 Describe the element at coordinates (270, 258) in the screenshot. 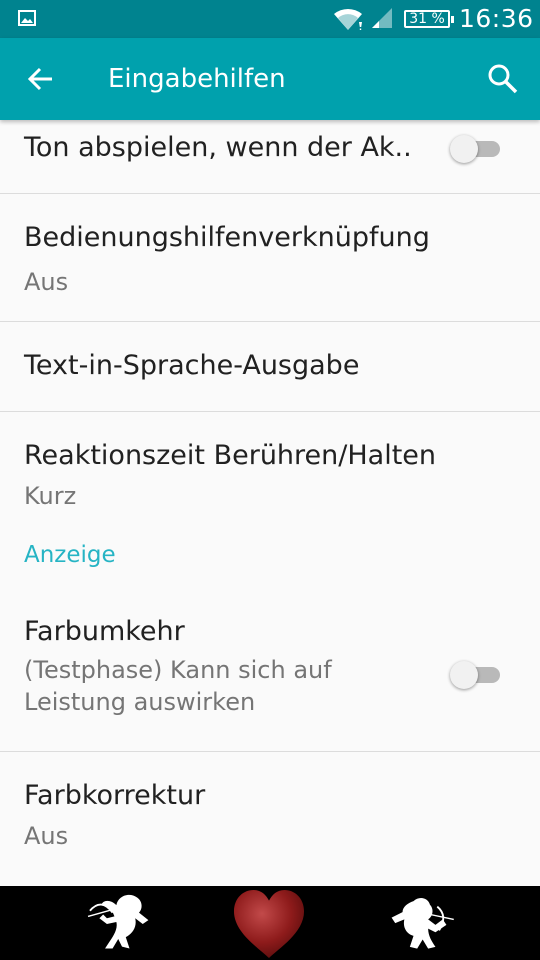

I see `setting-accessibility-shortcut: Bedienungshilfenverknüpfung Aus` at that location.